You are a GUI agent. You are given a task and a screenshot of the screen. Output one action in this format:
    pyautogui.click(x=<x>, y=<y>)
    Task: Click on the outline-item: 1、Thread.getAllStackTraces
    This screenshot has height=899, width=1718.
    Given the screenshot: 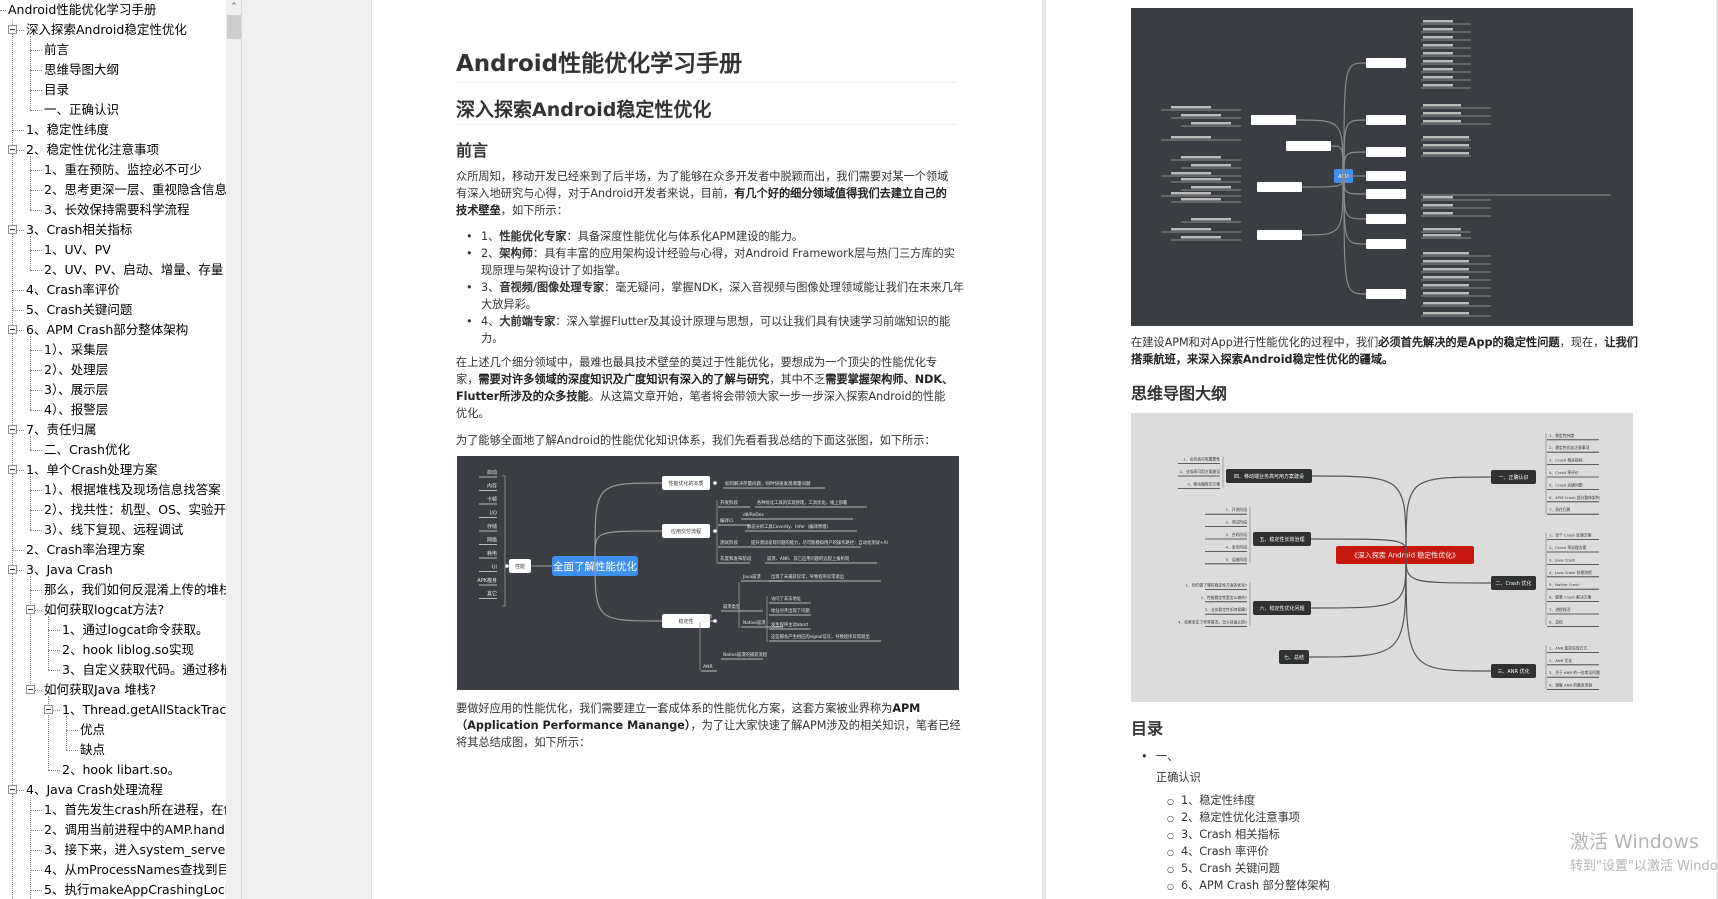 What is the action you would take?
    pyautogui.click(x=143, y=710)
    